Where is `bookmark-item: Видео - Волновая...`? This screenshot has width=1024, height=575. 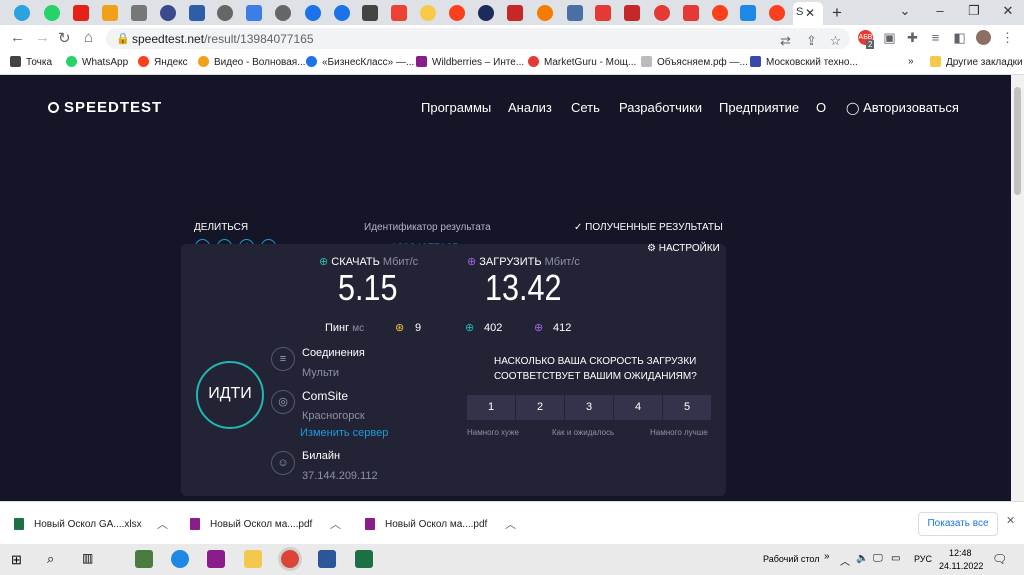
bookmark-item: Видео - Волновая... is located at coordinates (252, 62).